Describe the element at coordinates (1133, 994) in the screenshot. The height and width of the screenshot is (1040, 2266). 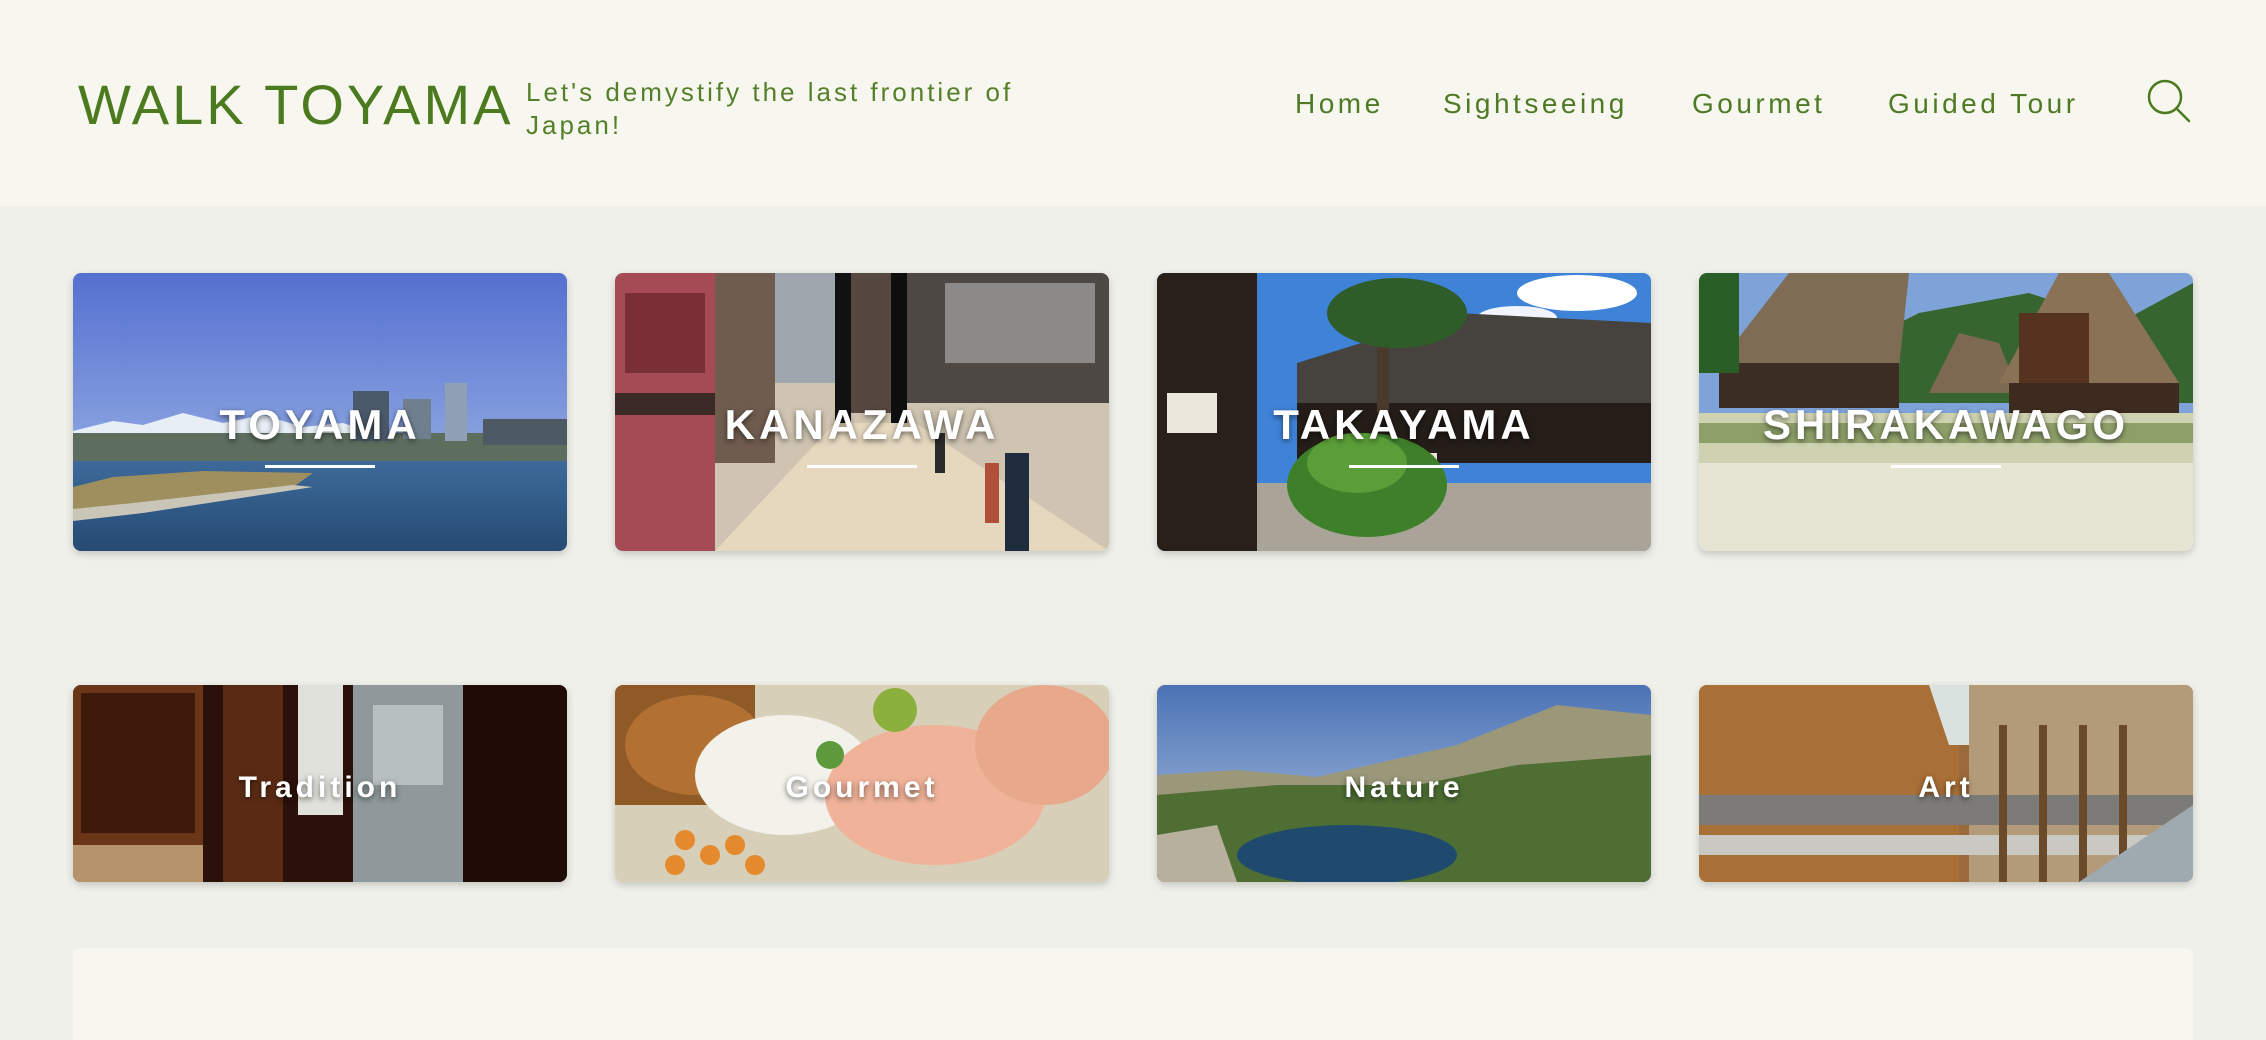
I see `content-panel` at that location.